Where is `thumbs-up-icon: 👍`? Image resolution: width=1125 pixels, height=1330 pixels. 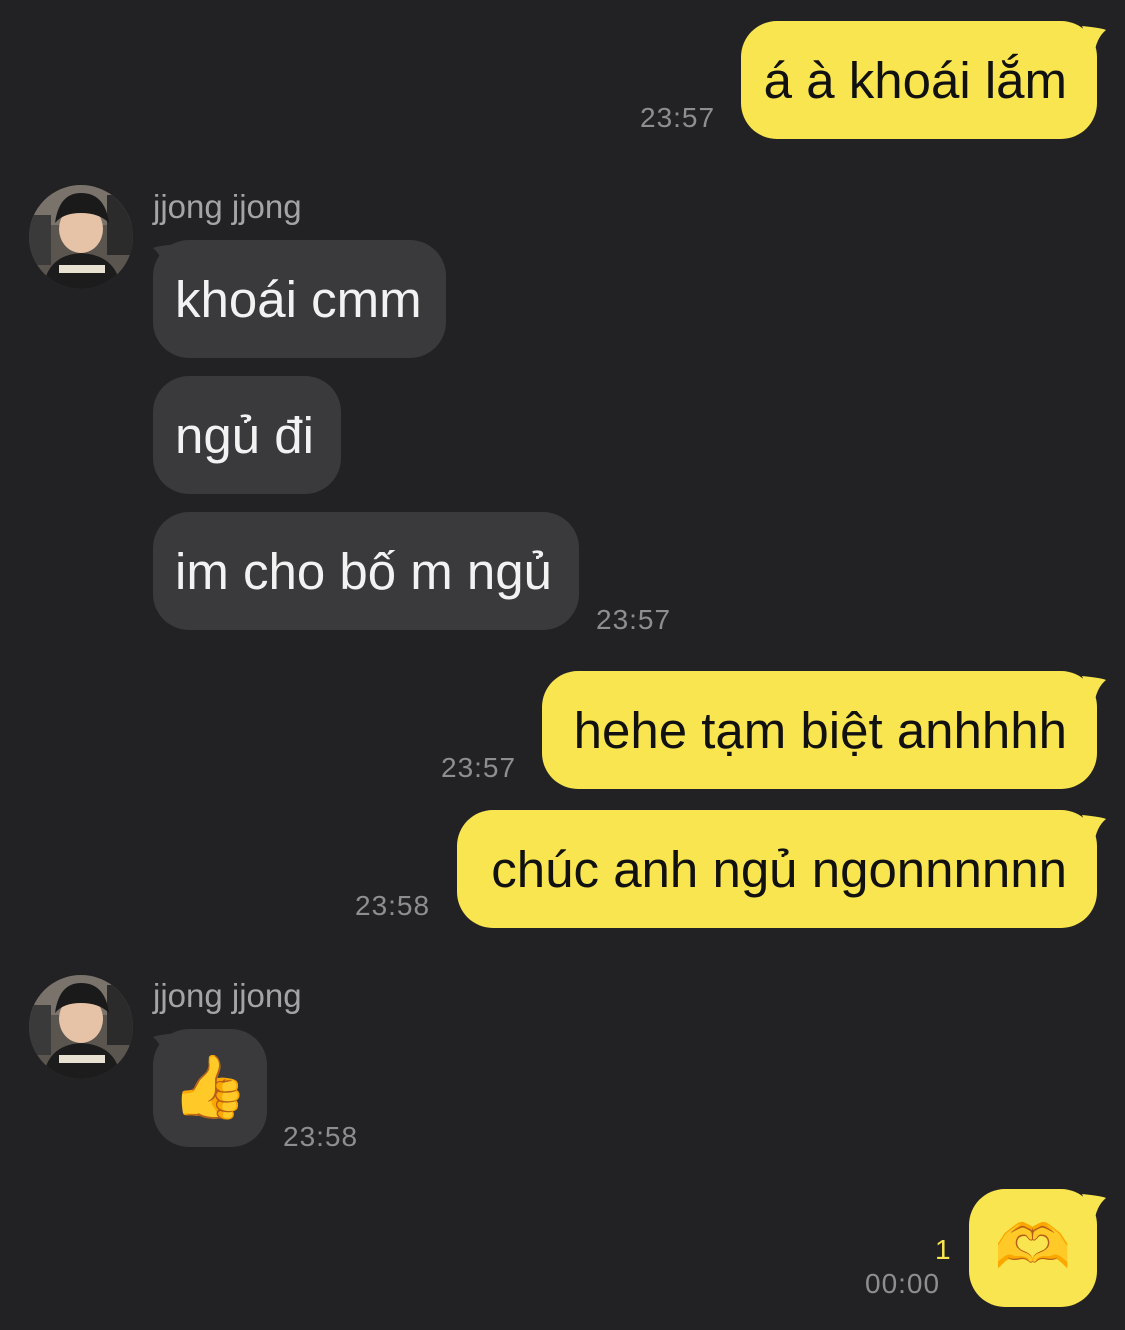
thumbs-up-icon: 👍 is located at coordinates (210, 1087).